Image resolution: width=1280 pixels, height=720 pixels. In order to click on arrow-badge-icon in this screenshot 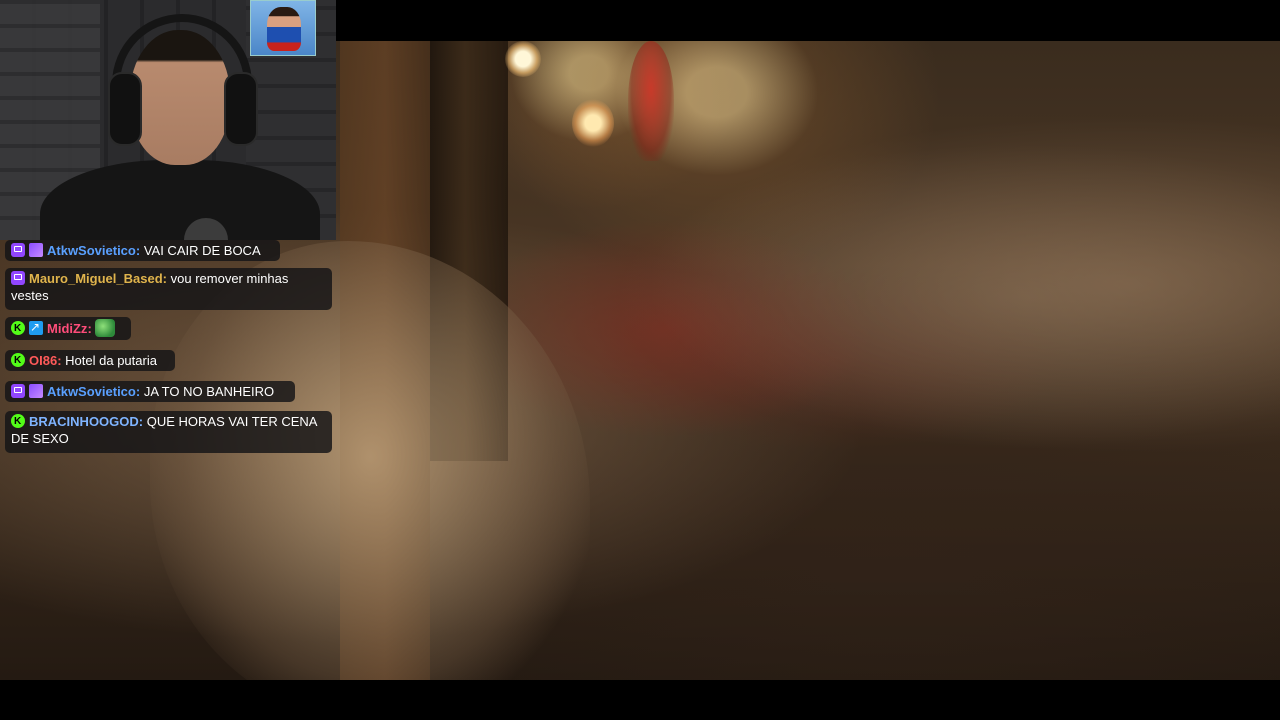, I will do `click(36, 327)`.